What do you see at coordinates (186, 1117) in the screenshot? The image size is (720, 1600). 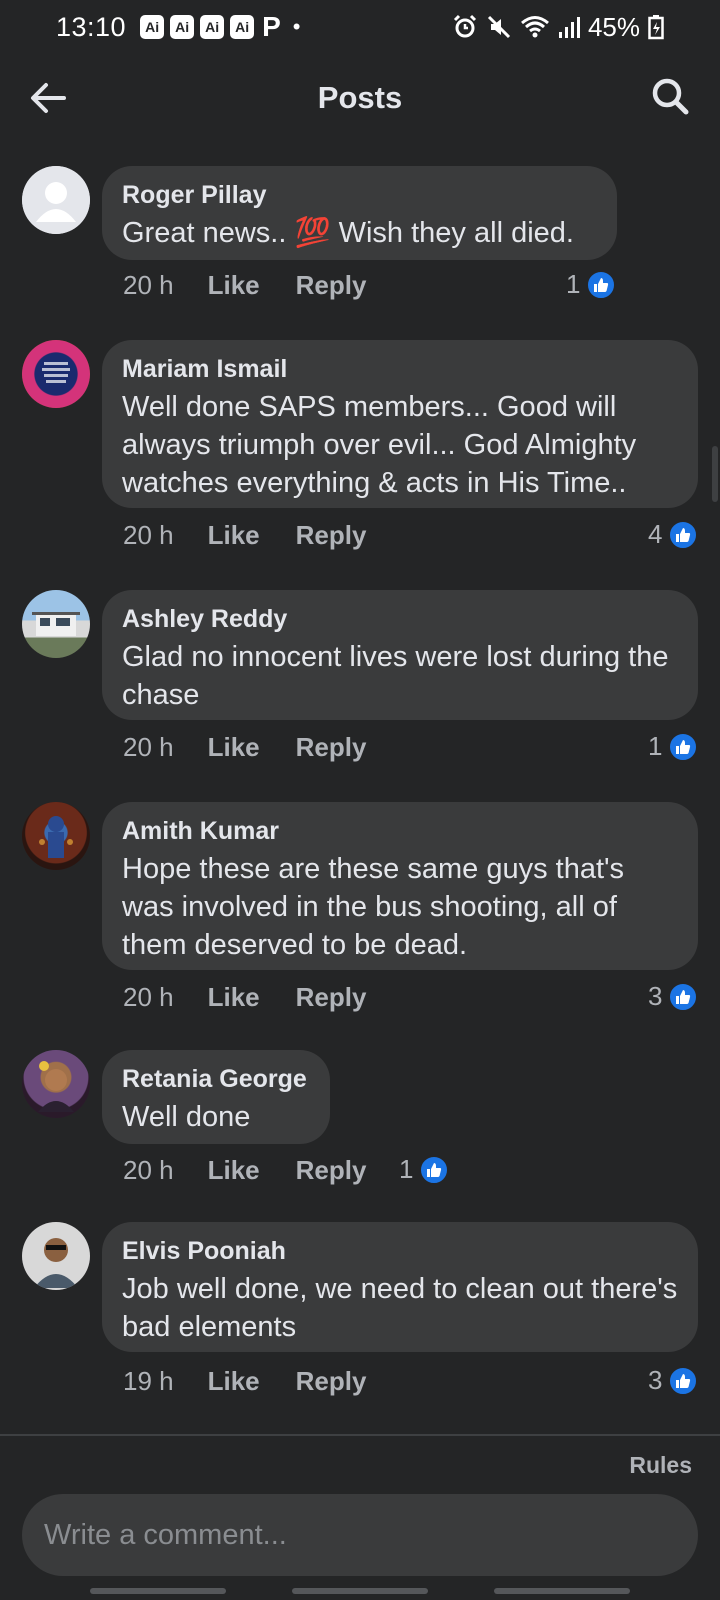 I see `comment-text: Well done` at bounding box center [186, 1117].